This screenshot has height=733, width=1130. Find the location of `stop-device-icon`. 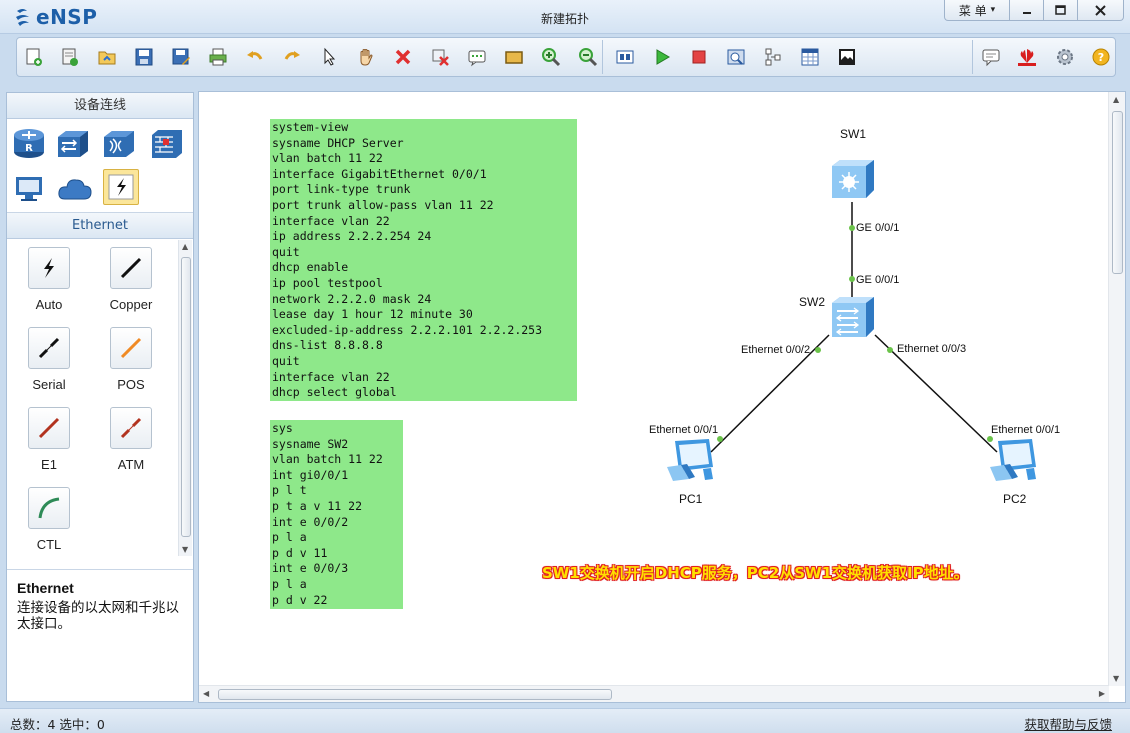

stop-device-icon is located at coordinates (699, 57).